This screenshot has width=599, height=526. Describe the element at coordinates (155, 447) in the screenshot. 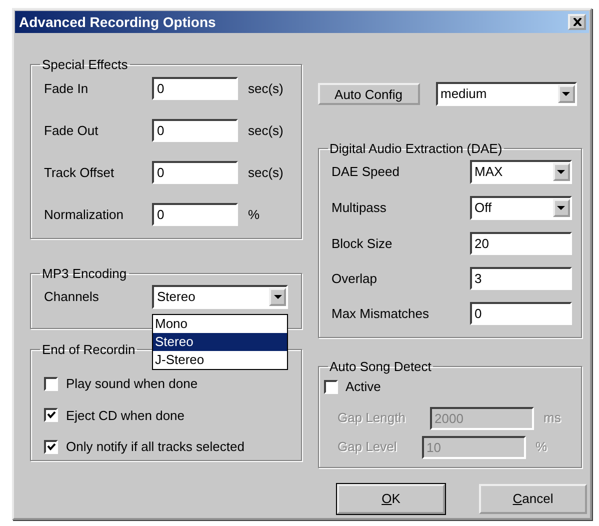

I see `checkbox-label: Only notify if all tracks selected` at that location.